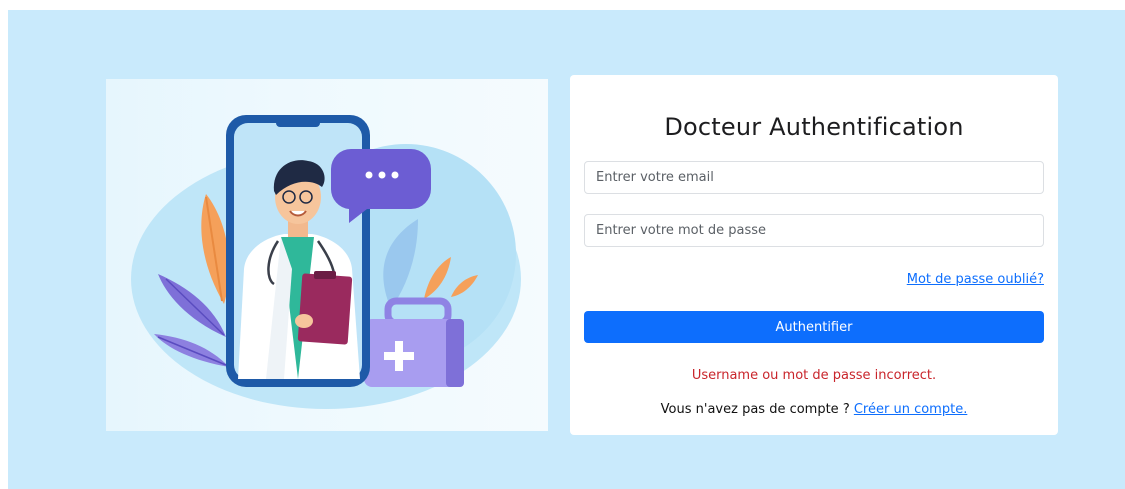  Describe the element at coordinates (814, 177) in the screenshot. I see `email-field` at that location.